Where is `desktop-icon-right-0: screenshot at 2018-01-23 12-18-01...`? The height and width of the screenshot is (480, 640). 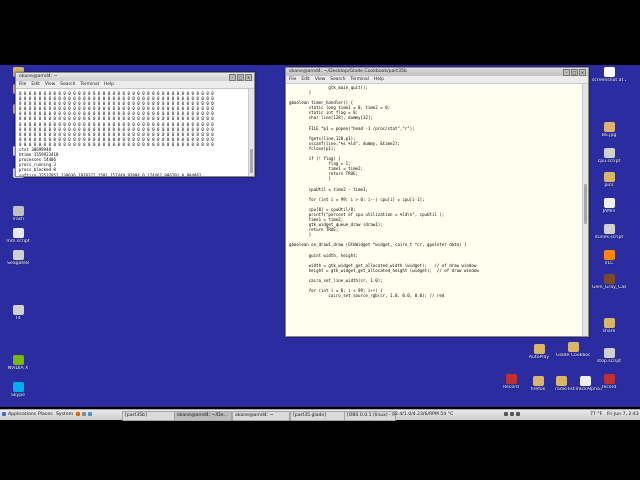 desktop-icon-right-0: screenshot at 2018-01-23 12-18-01... is located at coordinates (609, 75).